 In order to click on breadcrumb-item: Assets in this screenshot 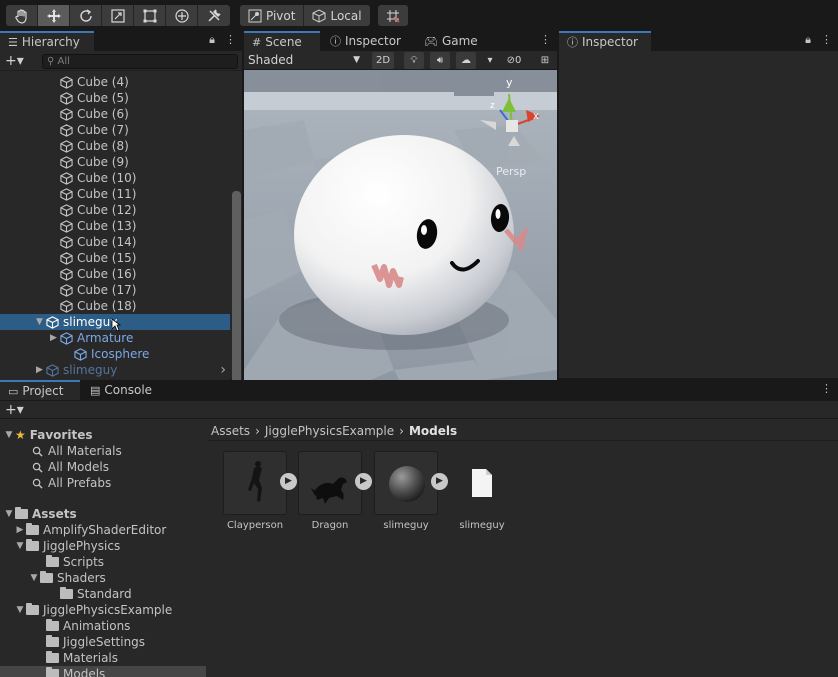, I will do `click(230, 431)`.